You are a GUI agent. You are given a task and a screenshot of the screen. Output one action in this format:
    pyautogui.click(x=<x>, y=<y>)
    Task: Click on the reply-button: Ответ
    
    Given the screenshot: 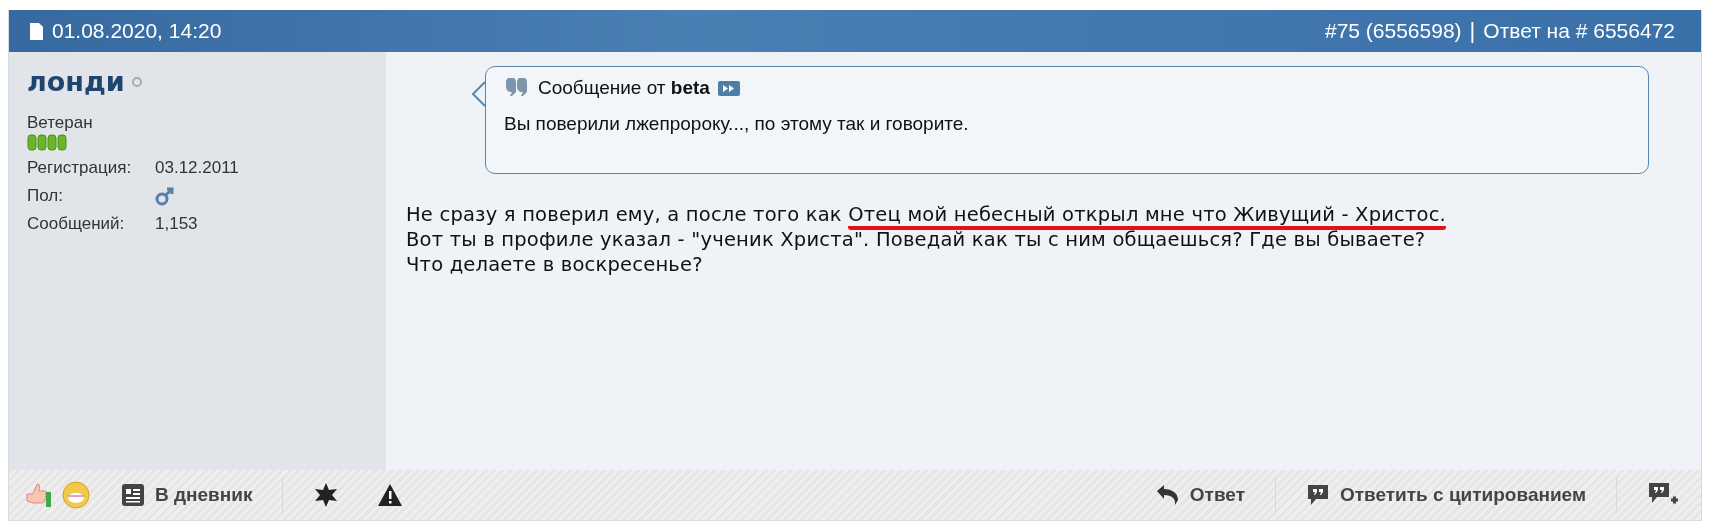 What is the action you would take?
    pyautogui.click(x=1199, y=495)
    